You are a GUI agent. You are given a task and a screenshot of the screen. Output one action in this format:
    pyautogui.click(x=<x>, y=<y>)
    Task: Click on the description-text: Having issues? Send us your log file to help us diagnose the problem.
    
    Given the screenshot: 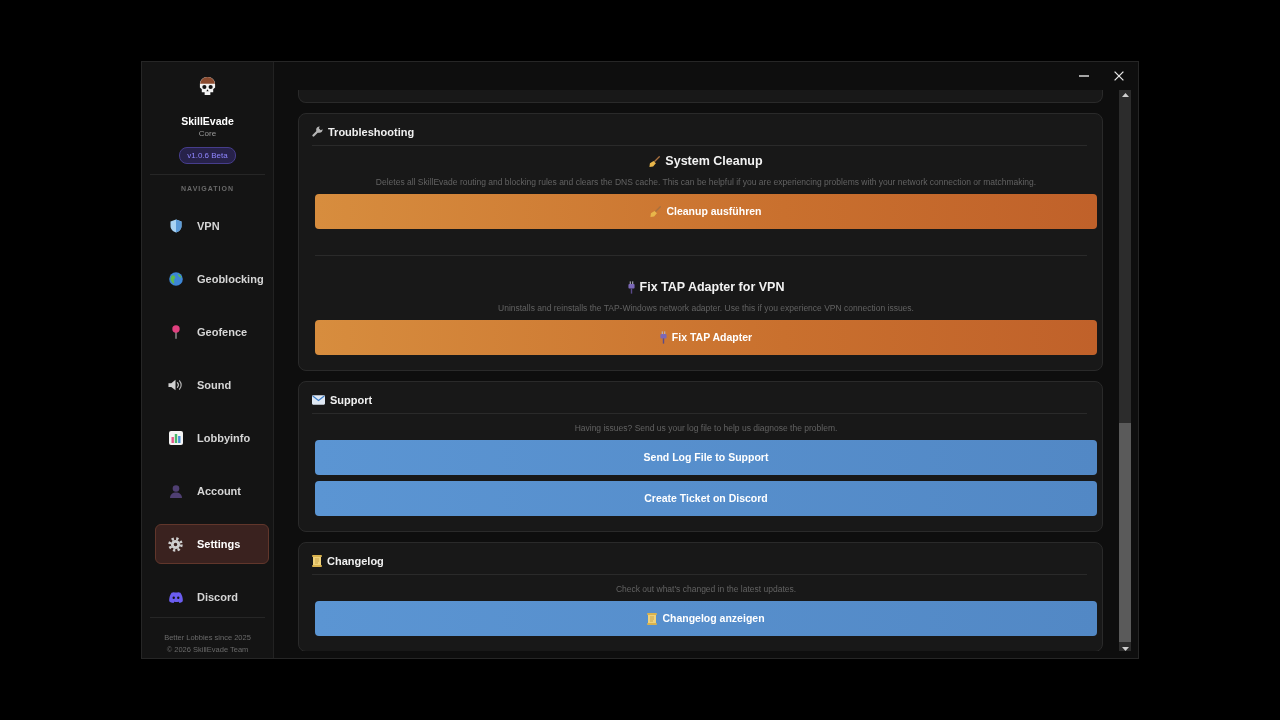 What is the action you would take?
    pyautogui.click(x=706, y=428)
    